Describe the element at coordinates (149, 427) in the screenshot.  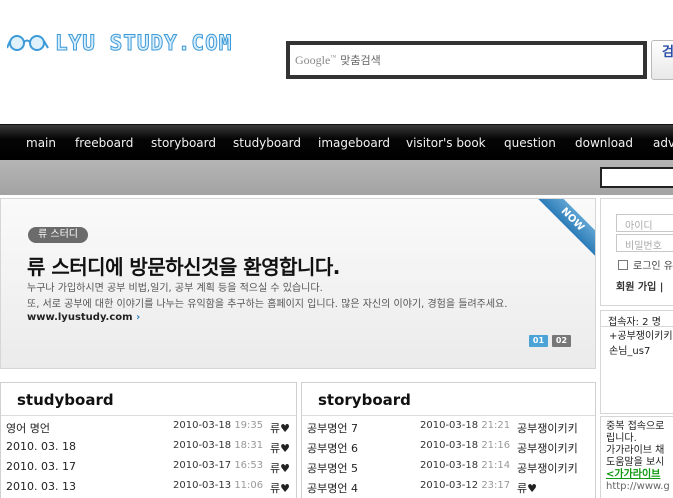
I see `table-row: 영어 명언 2010-03-18 19:35 류♥` at that location.